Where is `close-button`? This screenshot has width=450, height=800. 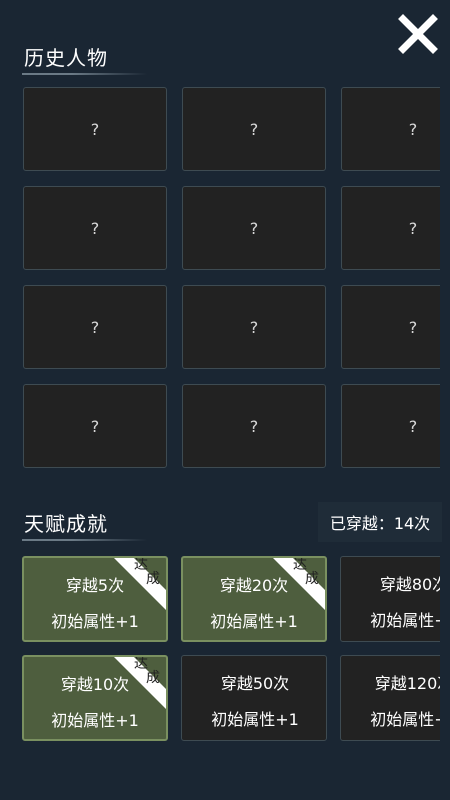
close-button is located at coordinates (418, 34).